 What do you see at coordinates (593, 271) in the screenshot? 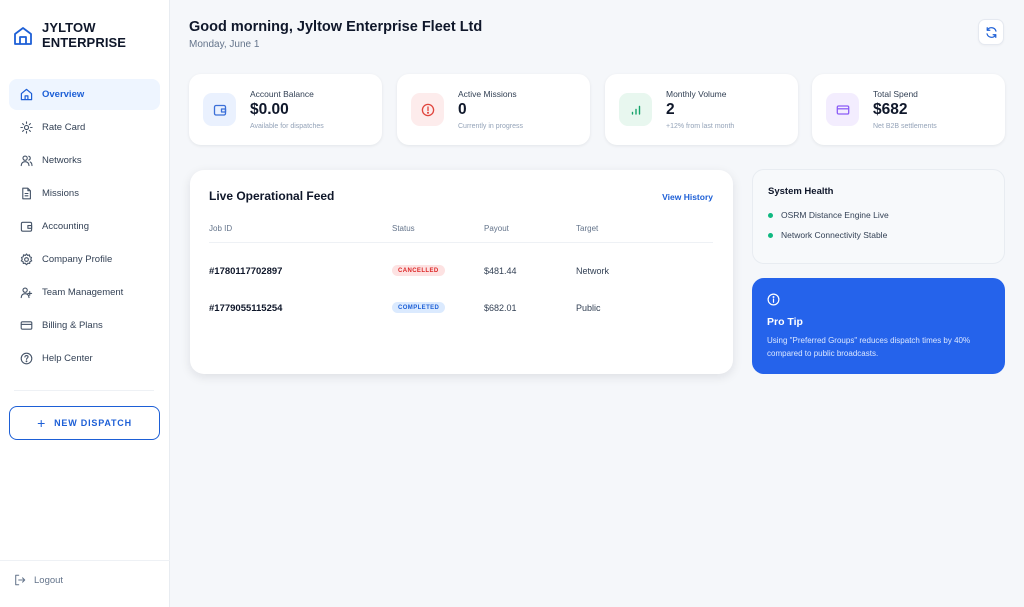
I see `target: Network` at bounding box center [593, 271].